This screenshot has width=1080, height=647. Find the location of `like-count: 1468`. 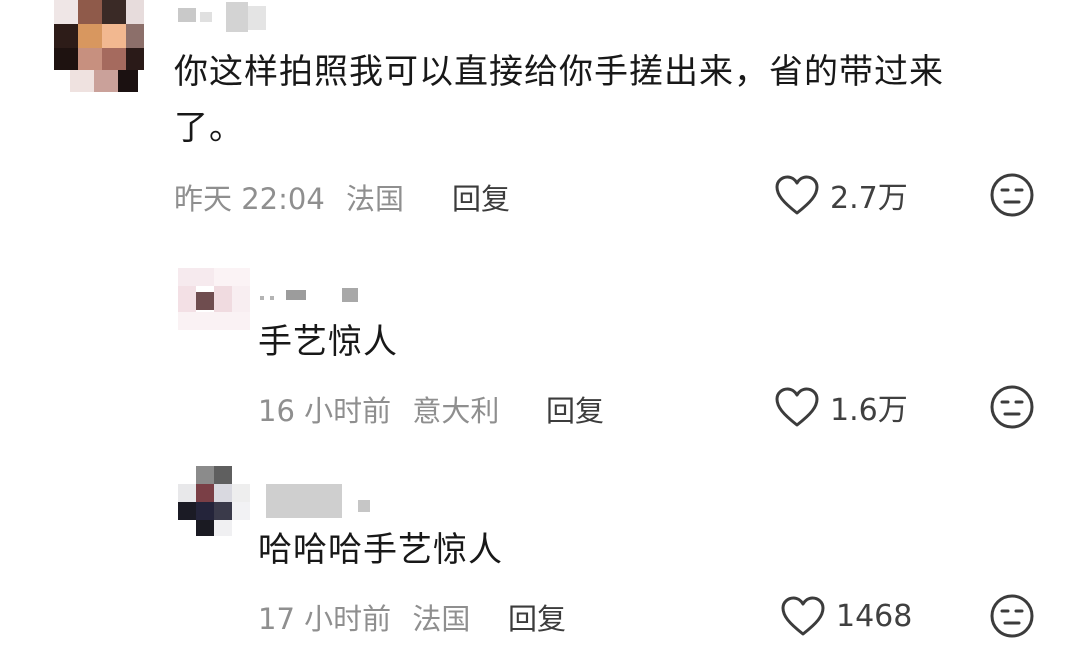

like-count: 1468 is located at coordinates (874, 616).